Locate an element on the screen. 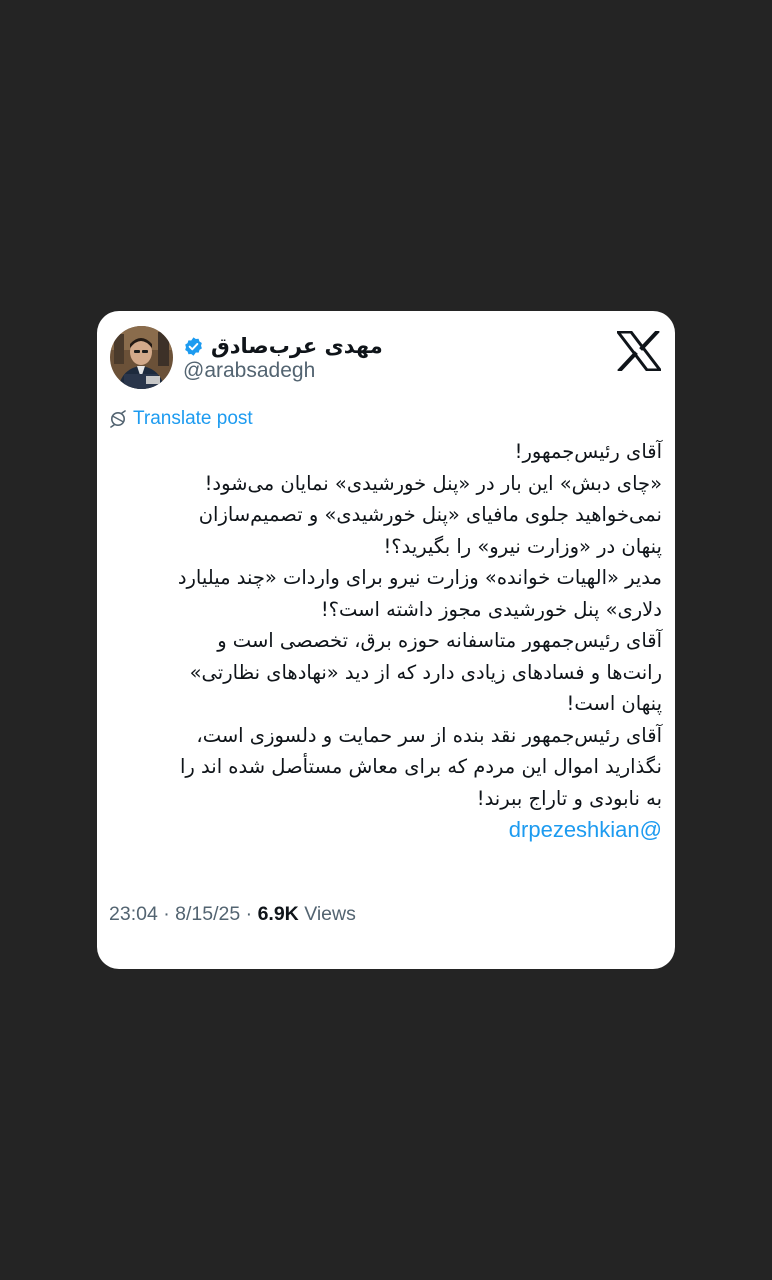  translate-icon is located at coordinates (118, 419).